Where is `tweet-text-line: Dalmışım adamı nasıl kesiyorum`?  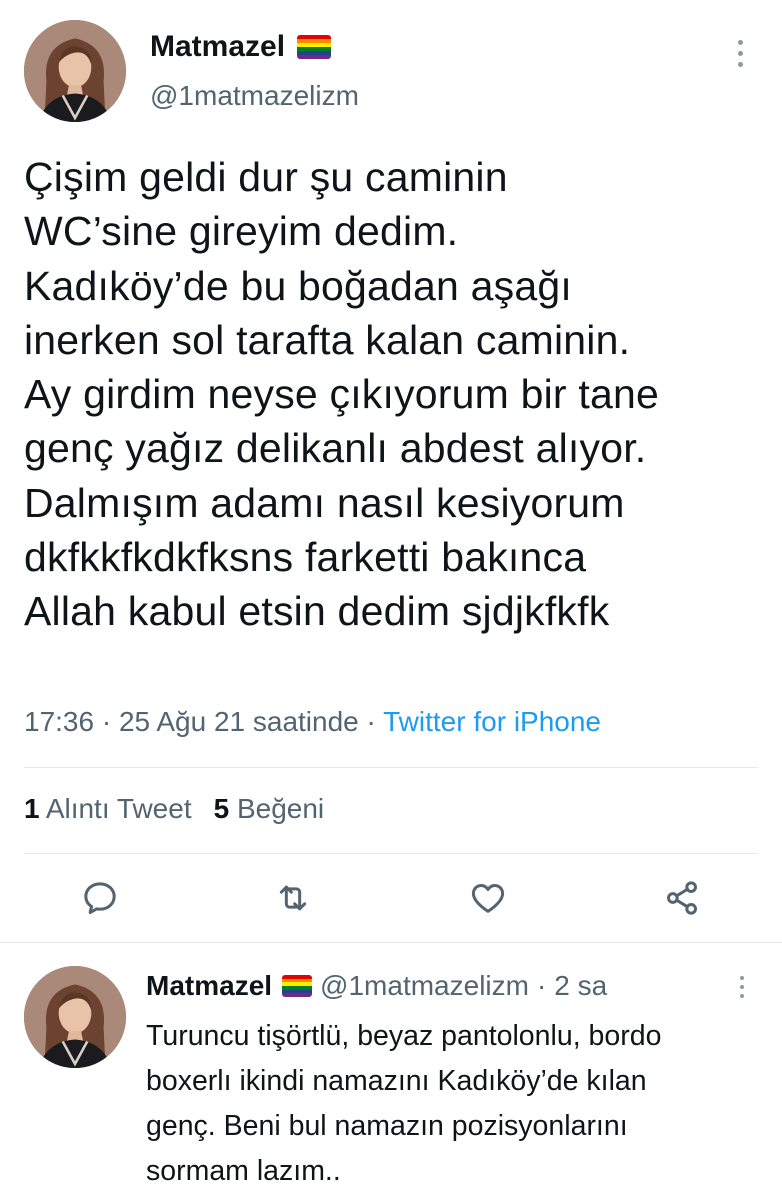
tweet-text-line: Dalmışım adamı nasıl kesiyorum is located at coordinates (324, 502).